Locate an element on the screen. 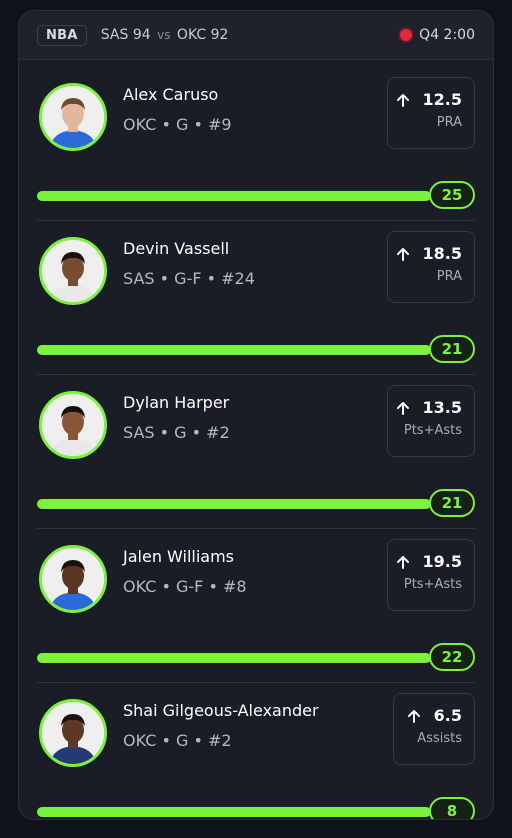 This screenshot has height=838, width=512. league-badge: NBA is located at coordinates (62, 35).